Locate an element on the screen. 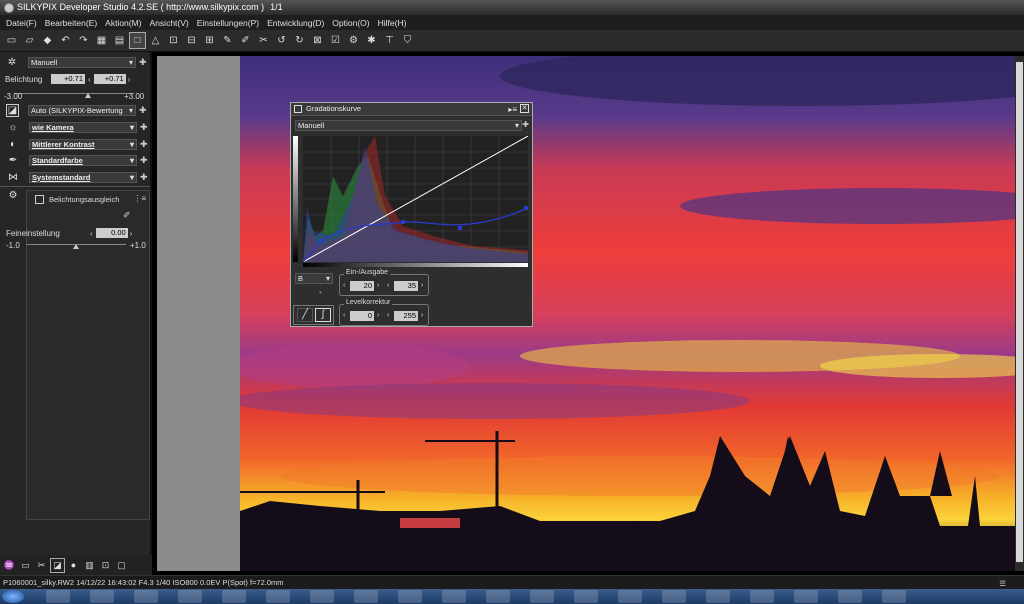 The height and width of the screenshot is (604, 1024). levels-icon: ▥ is located at coordinates (89, 565).